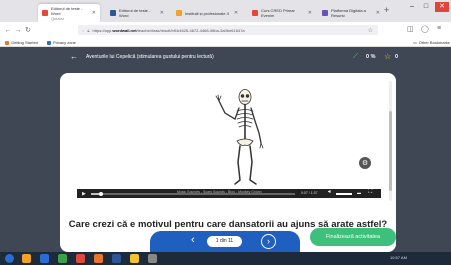 Image resolution: width=451 pixels, height=265 pixels. I want to click on captions-icon: ▬, so click(359, 192).